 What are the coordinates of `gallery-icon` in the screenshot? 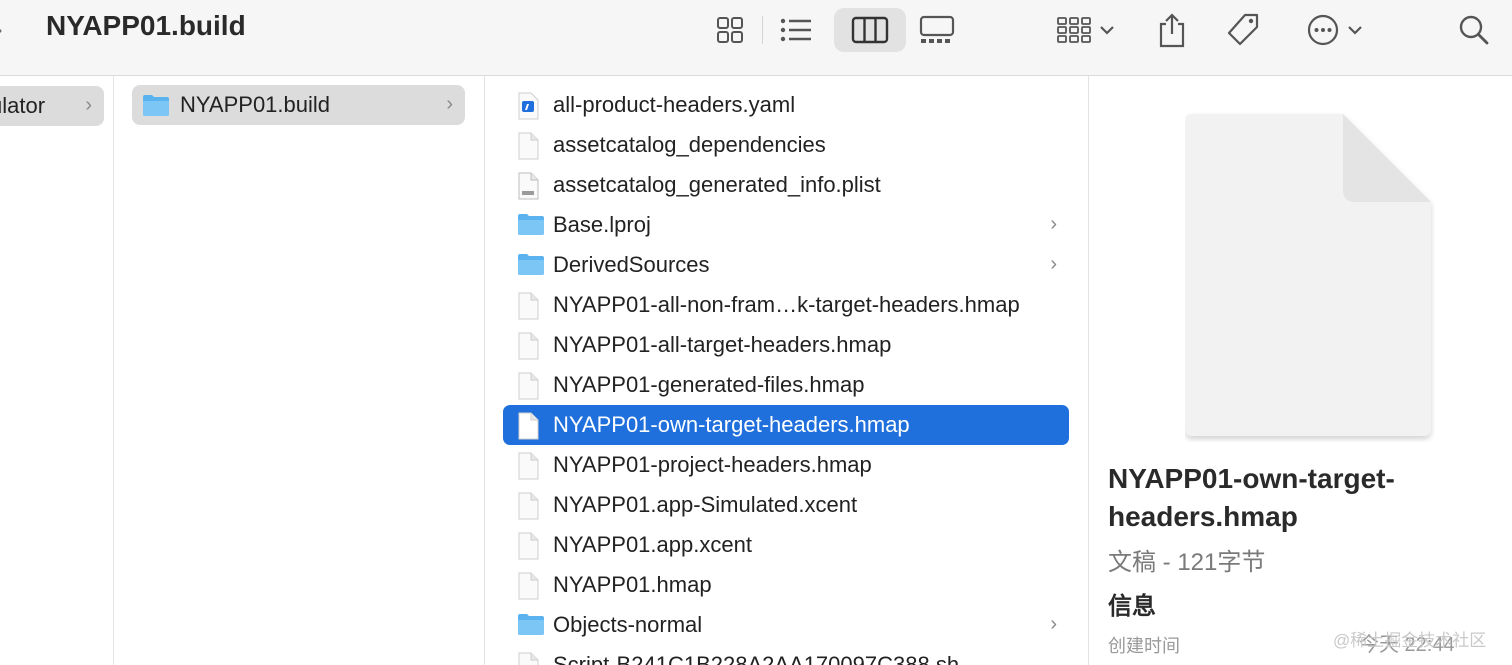 It's located at (937, 29).